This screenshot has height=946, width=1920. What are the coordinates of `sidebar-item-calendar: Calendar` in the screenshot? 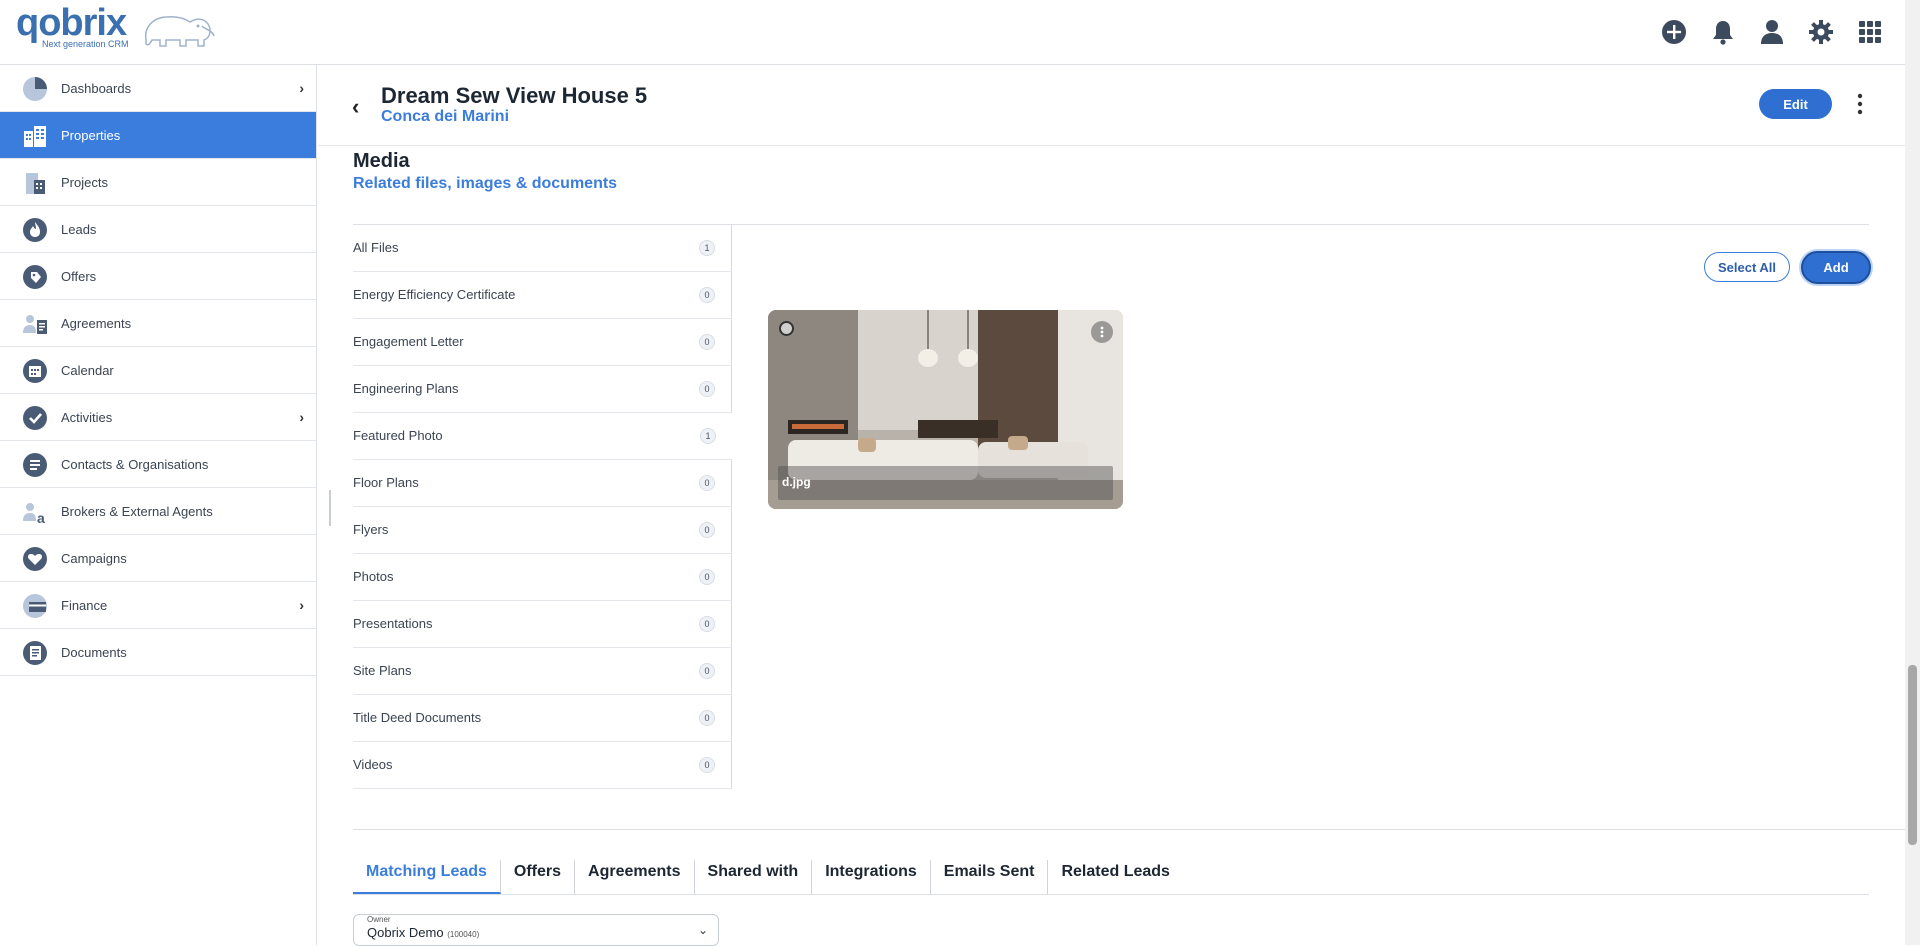 It's located at (158, 370).